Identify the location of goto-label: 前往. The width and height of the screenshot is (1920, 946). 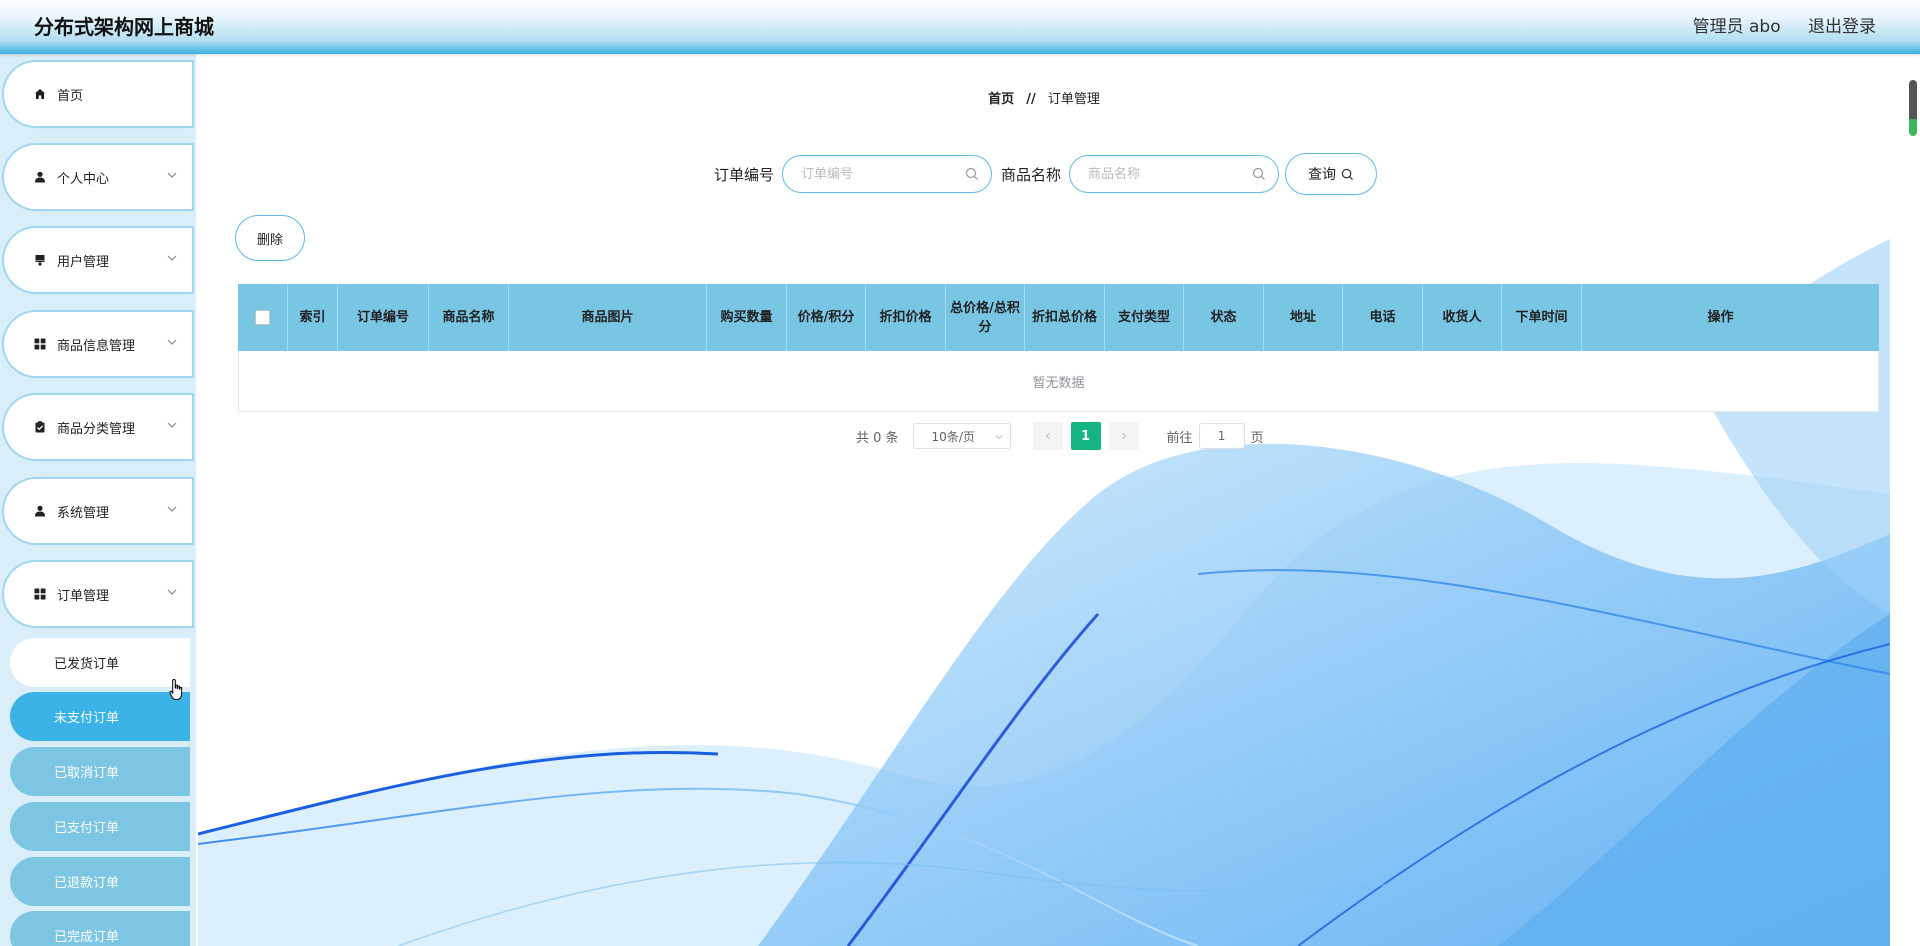
(1179, 438).